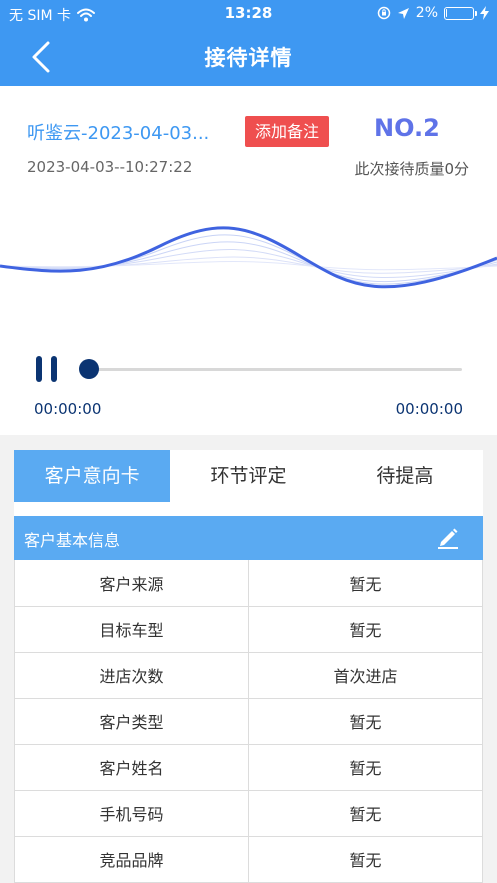  I want to click on info-label: 目标车型, so click(131, 629).